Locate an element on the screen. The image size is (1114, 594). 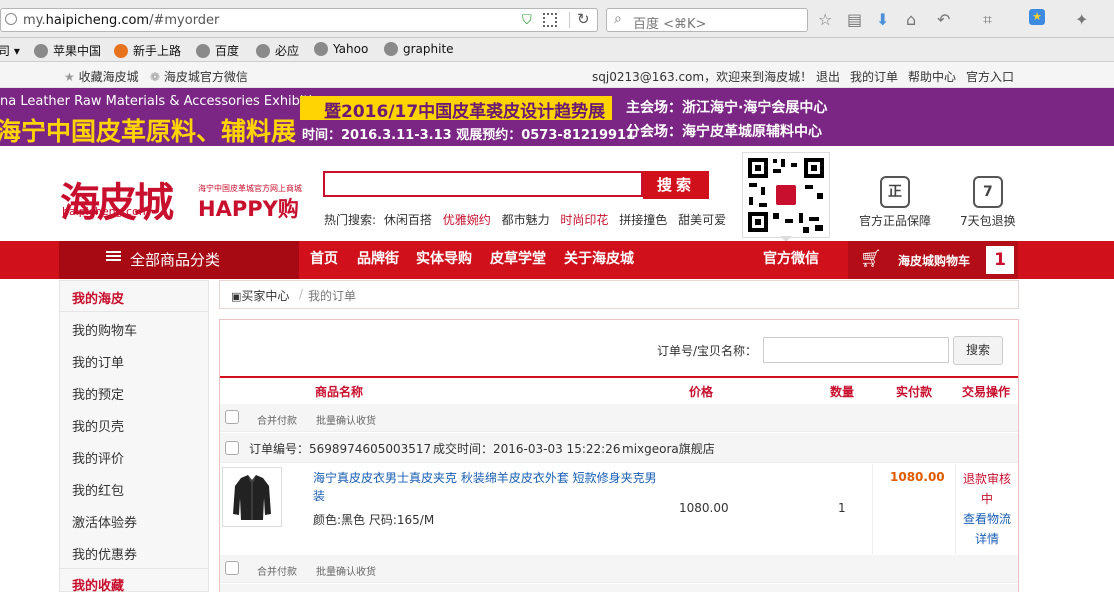
bookmarks-menu: 司 ▾ is located at coordinates (10, 50).